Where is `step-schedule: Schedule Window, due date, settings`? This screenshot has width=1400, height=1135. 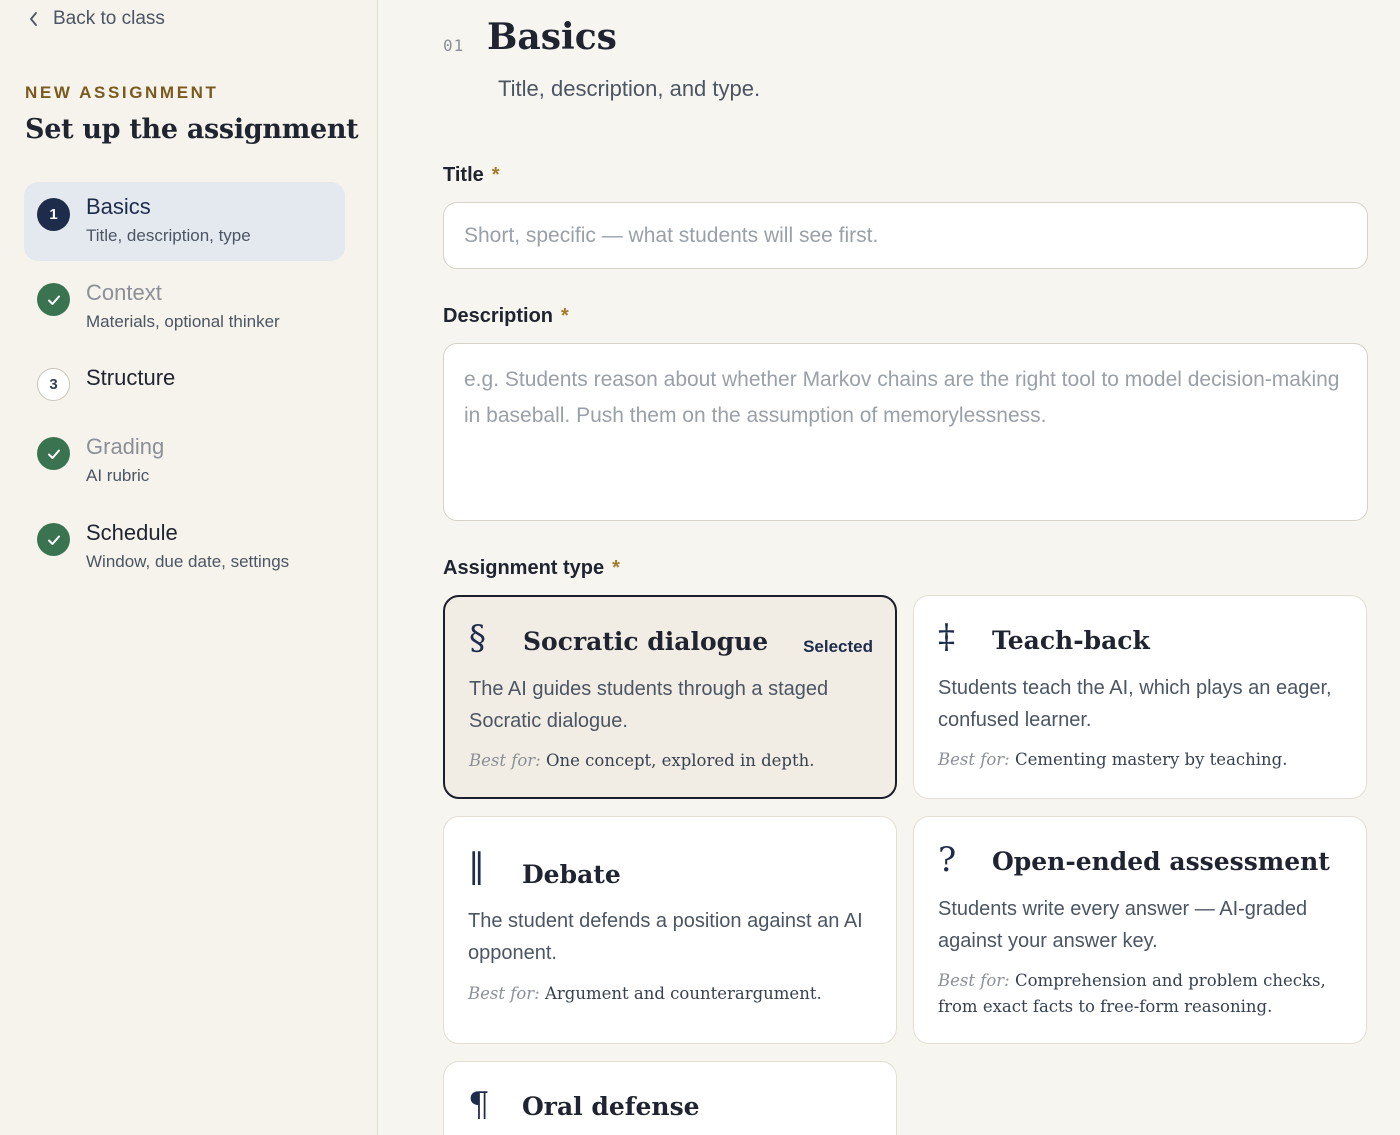
step-schedule: Schedule Window, due date, settings is located at coordinates (184, 547).